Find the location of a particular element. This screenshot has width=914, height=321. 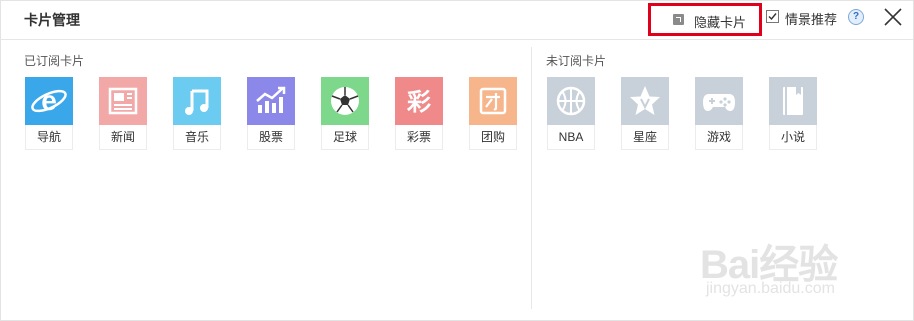

card-novels: 小说 is located at coordinates (793, 113).